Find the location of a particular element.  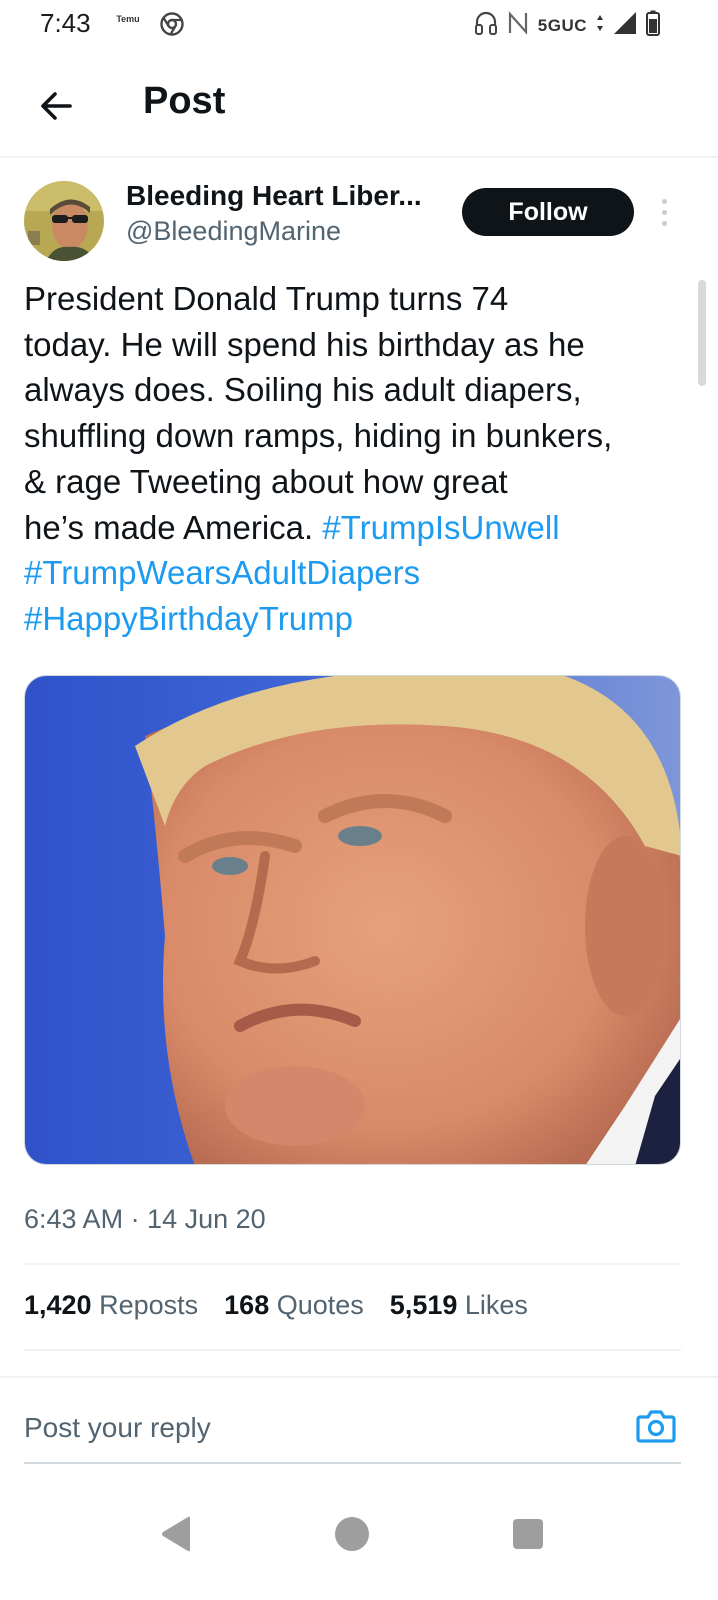

nav-recents-button is located at coordinates (528, 1534).